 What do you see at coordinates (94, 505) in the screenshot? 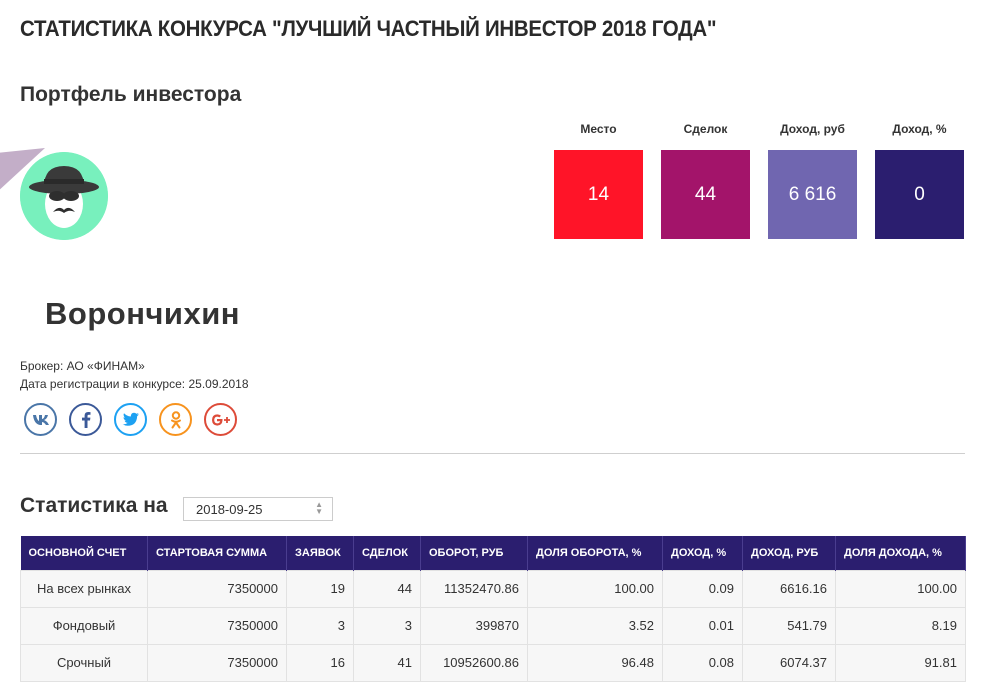
I see `stats-date-label: Статистика на` at bounding box center [94, 505].